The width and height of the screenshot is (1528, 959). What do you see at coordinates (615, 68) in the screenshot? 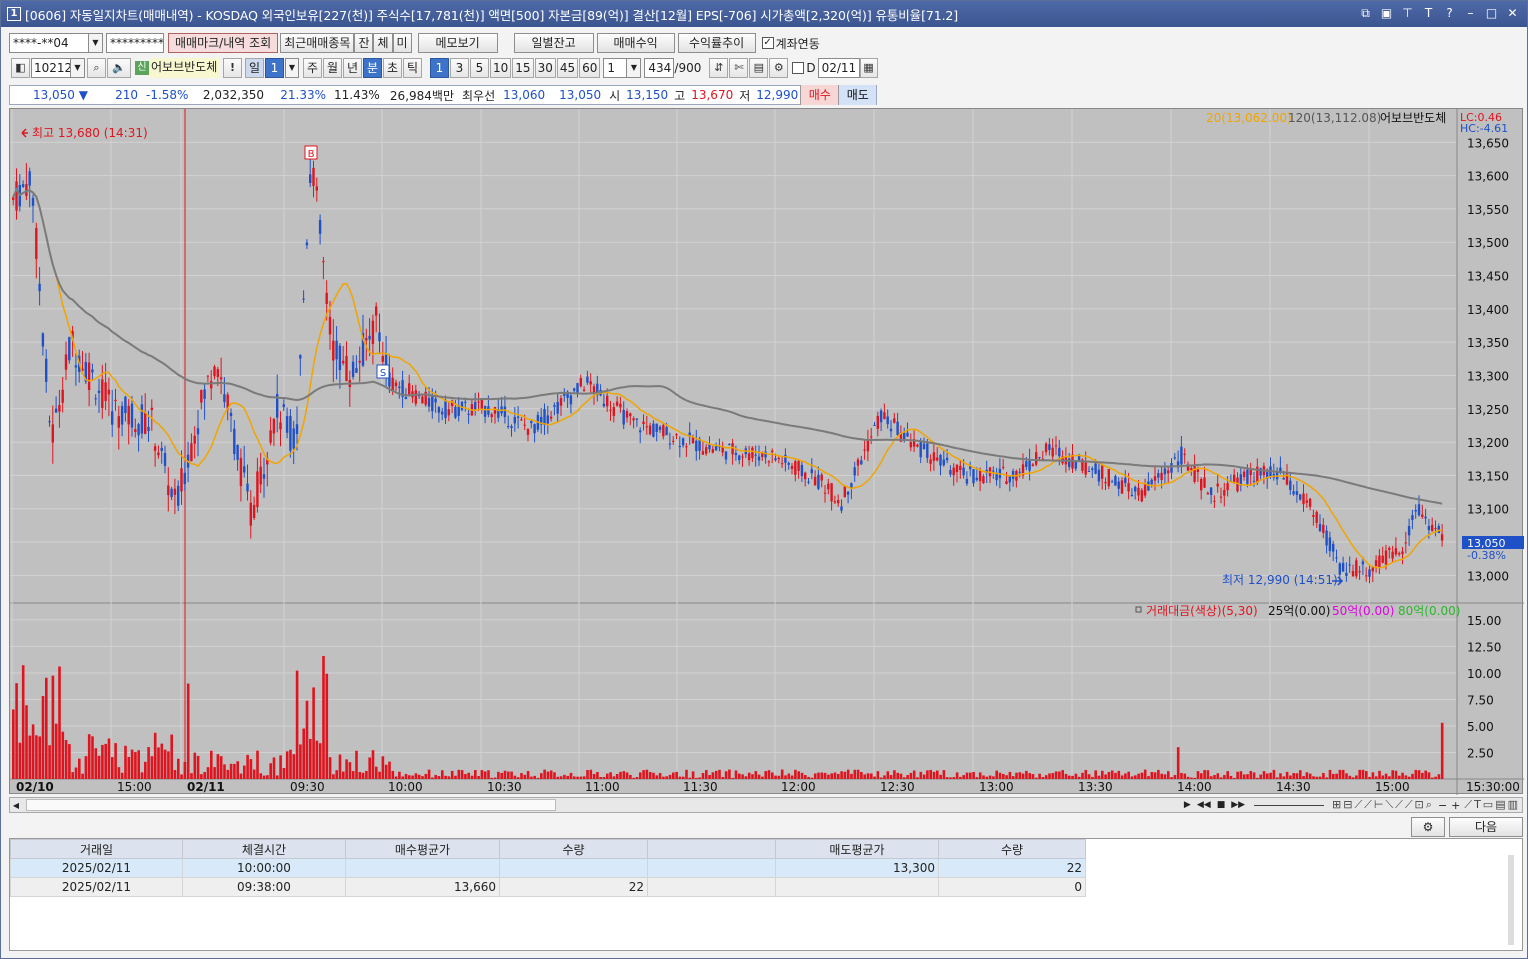
I see `interval-count-input: 1` at bounding box center [615, 68].